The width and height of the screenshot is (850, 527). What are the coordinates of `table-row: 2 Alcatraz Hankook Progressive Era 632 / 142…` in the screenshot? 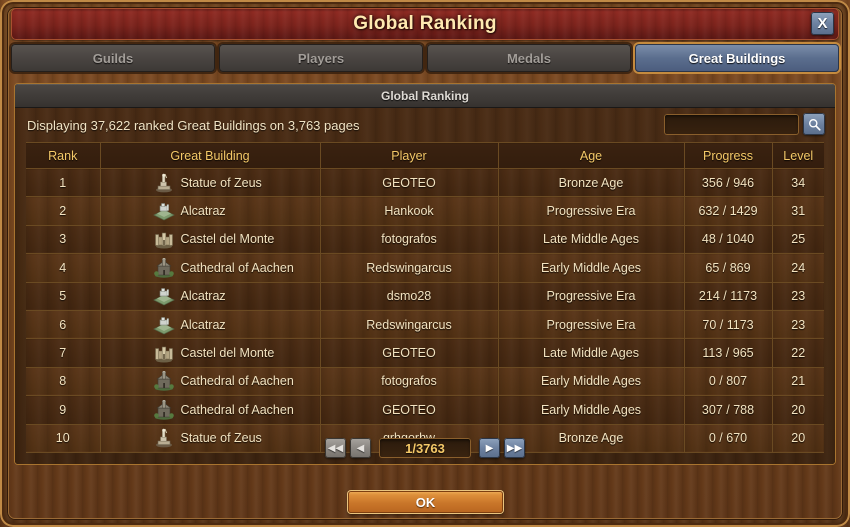 It's located at (425, 211).